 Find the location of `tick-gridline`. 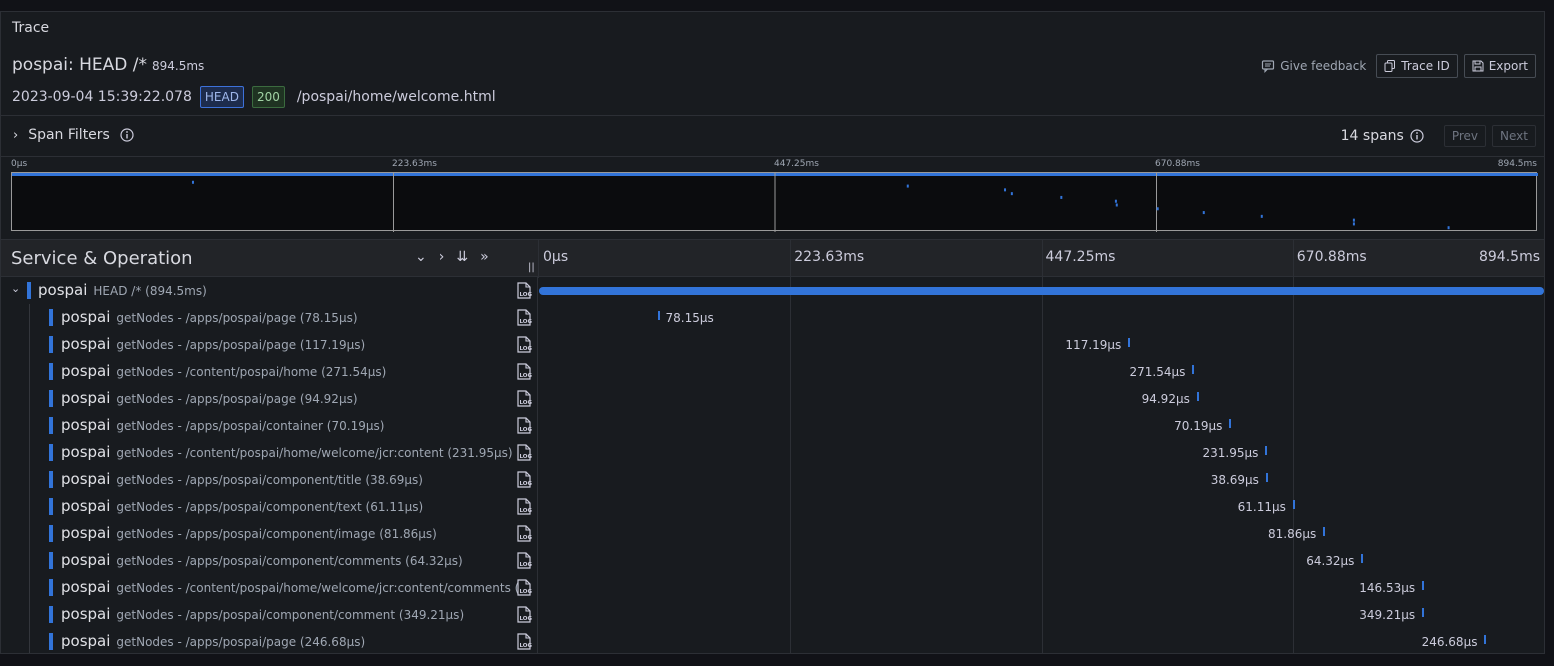

tick-gridline is located at coordinates (1293, 259).